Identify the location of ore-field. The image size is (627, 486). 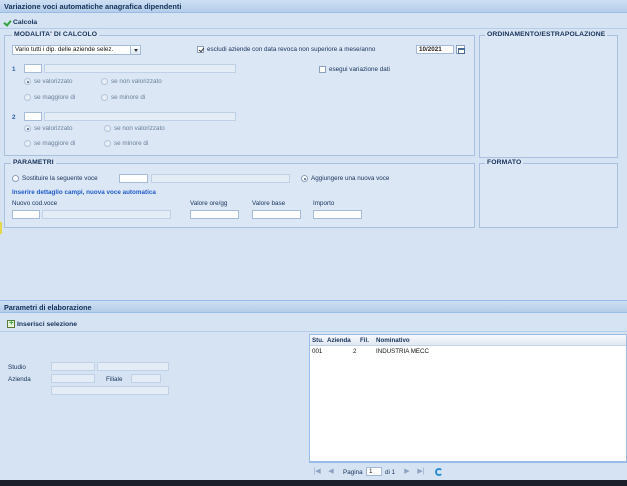
(214, 214).